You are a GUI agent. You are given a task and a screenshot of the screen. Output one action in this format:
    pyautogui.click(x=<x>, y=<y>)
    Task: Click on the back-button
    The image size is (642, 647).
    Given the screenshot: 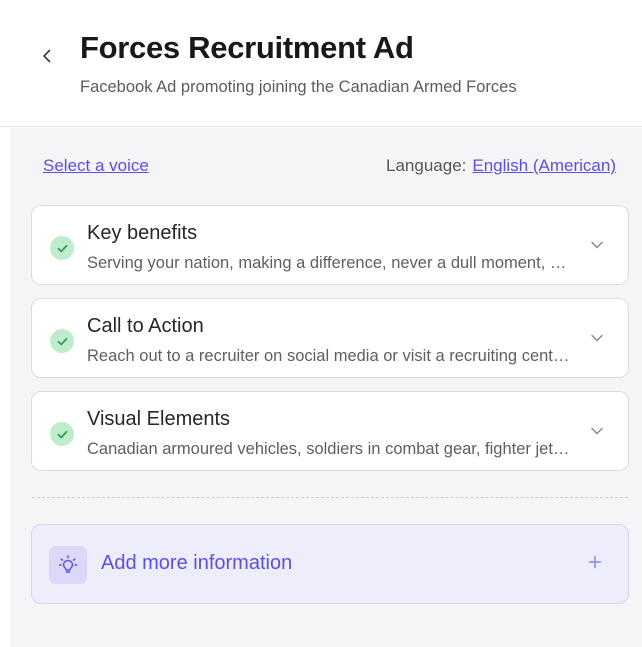 What is the action you would take?
    pyautogui.click(x=47, y=56)
    